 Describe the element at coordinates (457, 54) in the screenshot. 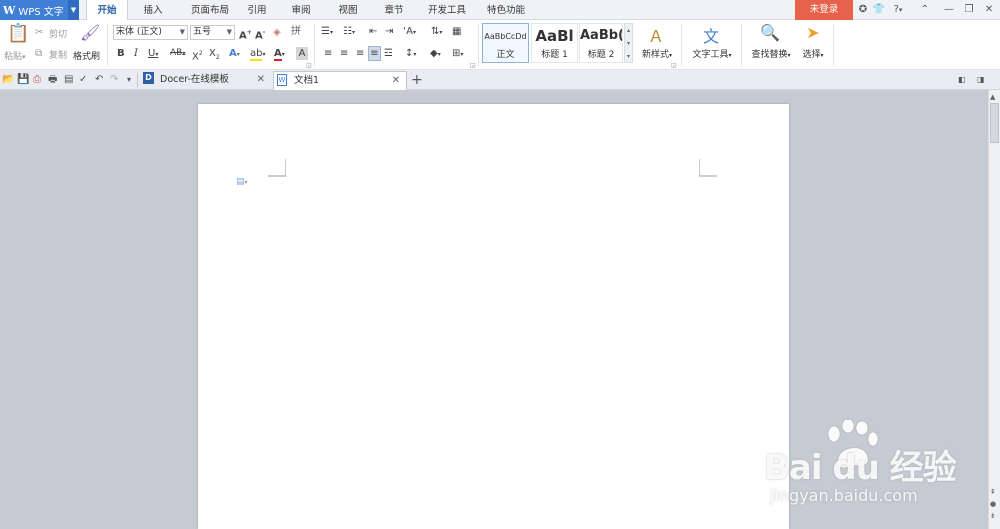

I see `borders-icon: ⊞▾` at that location.